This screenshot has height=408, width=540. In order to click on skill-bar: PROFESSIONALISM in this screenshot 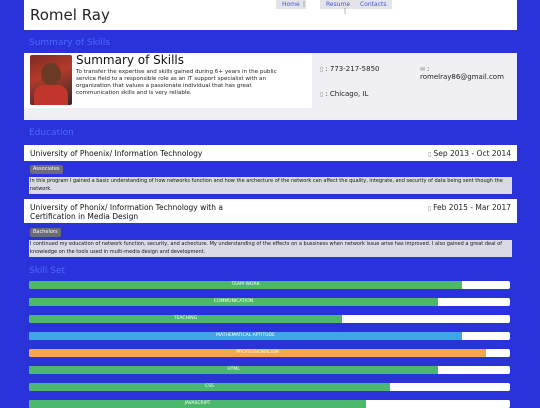, I will do `click(269, 353)`.